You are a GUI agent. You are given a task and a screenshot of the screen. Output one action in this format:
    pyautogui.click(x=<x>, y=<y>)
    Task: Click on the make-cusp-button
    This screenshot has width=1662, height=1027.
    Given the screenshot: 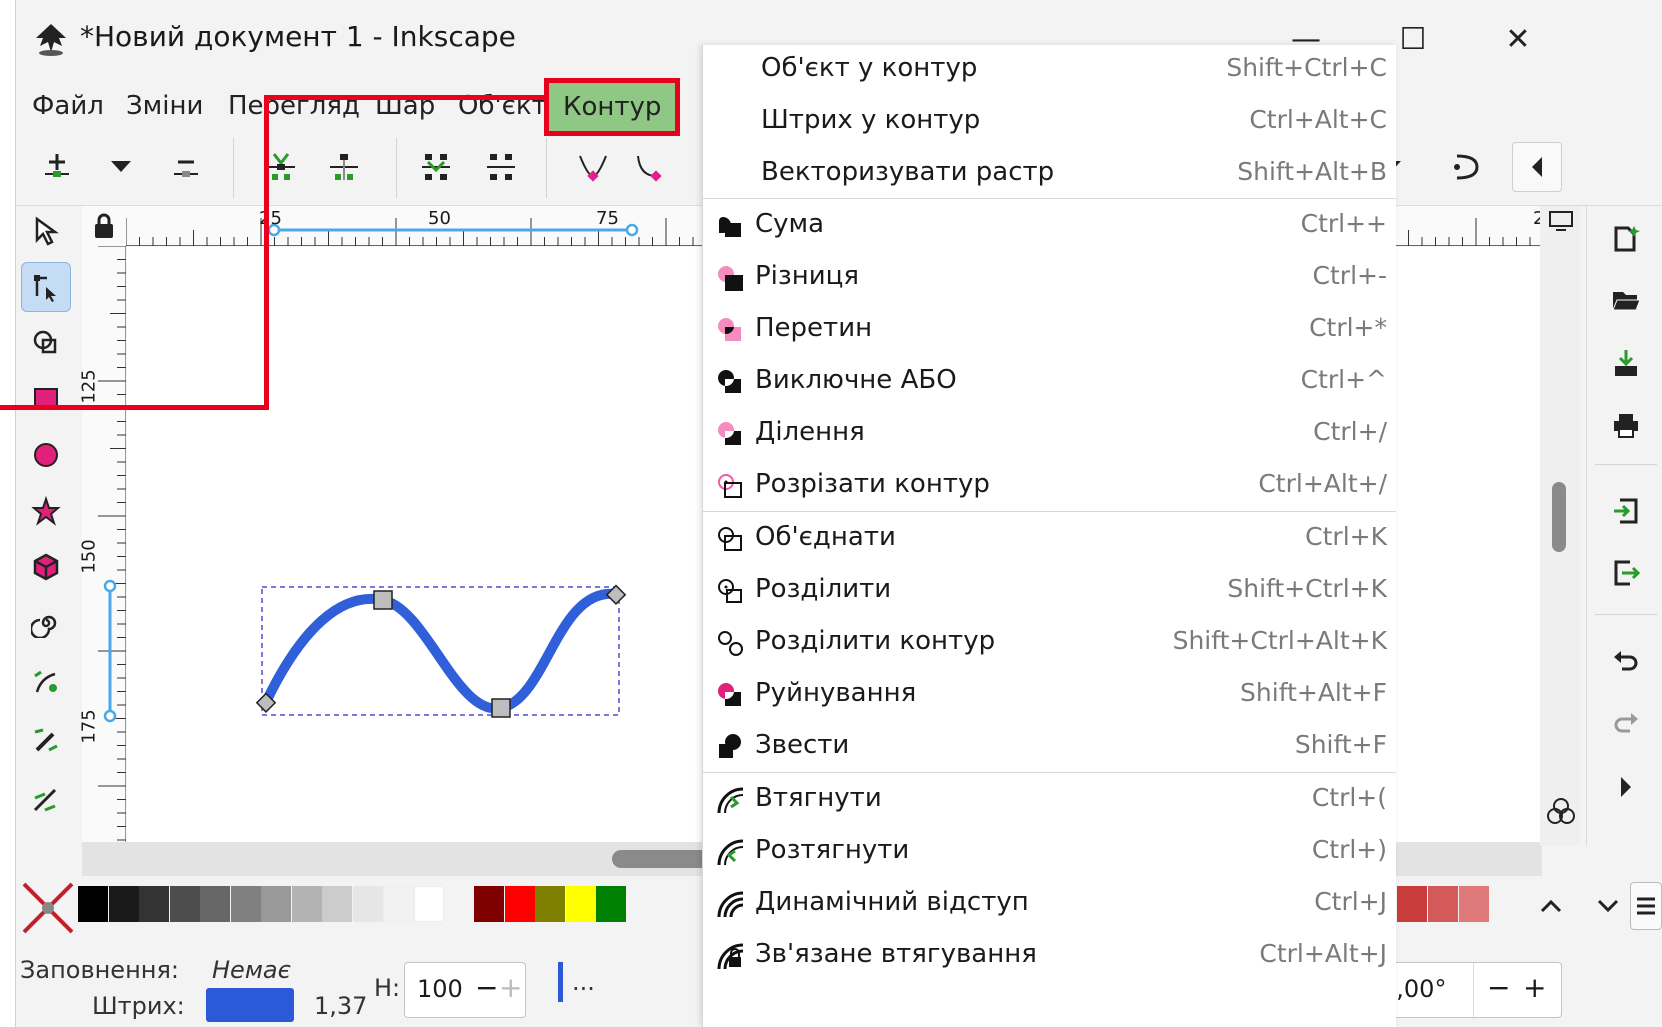 What is the action you would take?
    pyautogui.click(x=593, y=167)
    